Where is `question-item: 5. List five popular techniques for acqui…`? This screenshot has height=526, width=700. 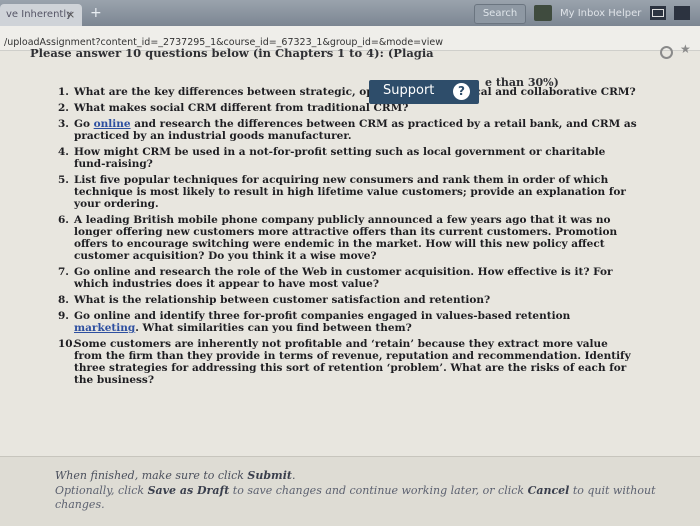 question-item: 5. List five popular techniques for acqui… is located at coordinates (348, 192).